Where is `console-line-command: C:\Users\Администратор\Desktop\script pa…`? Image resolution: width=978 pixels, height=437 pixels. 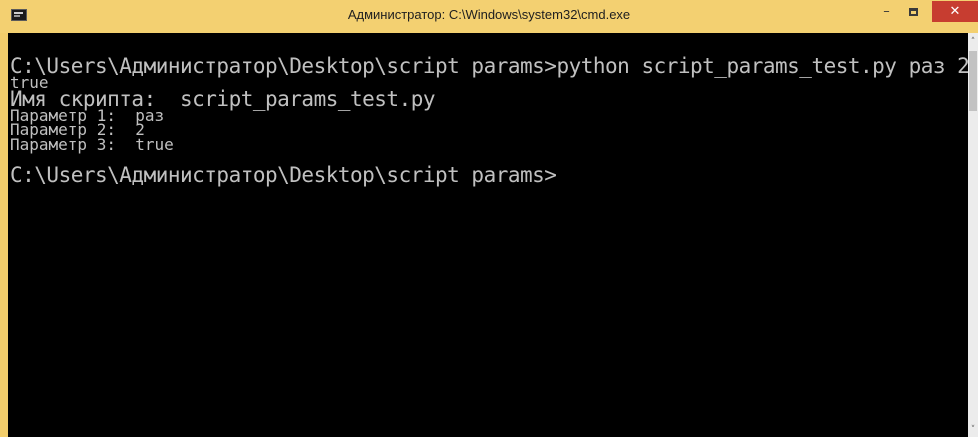 console-line-command: C:\Users\Администратор\Desktop\script pa… is located at coordinates (489, 66).